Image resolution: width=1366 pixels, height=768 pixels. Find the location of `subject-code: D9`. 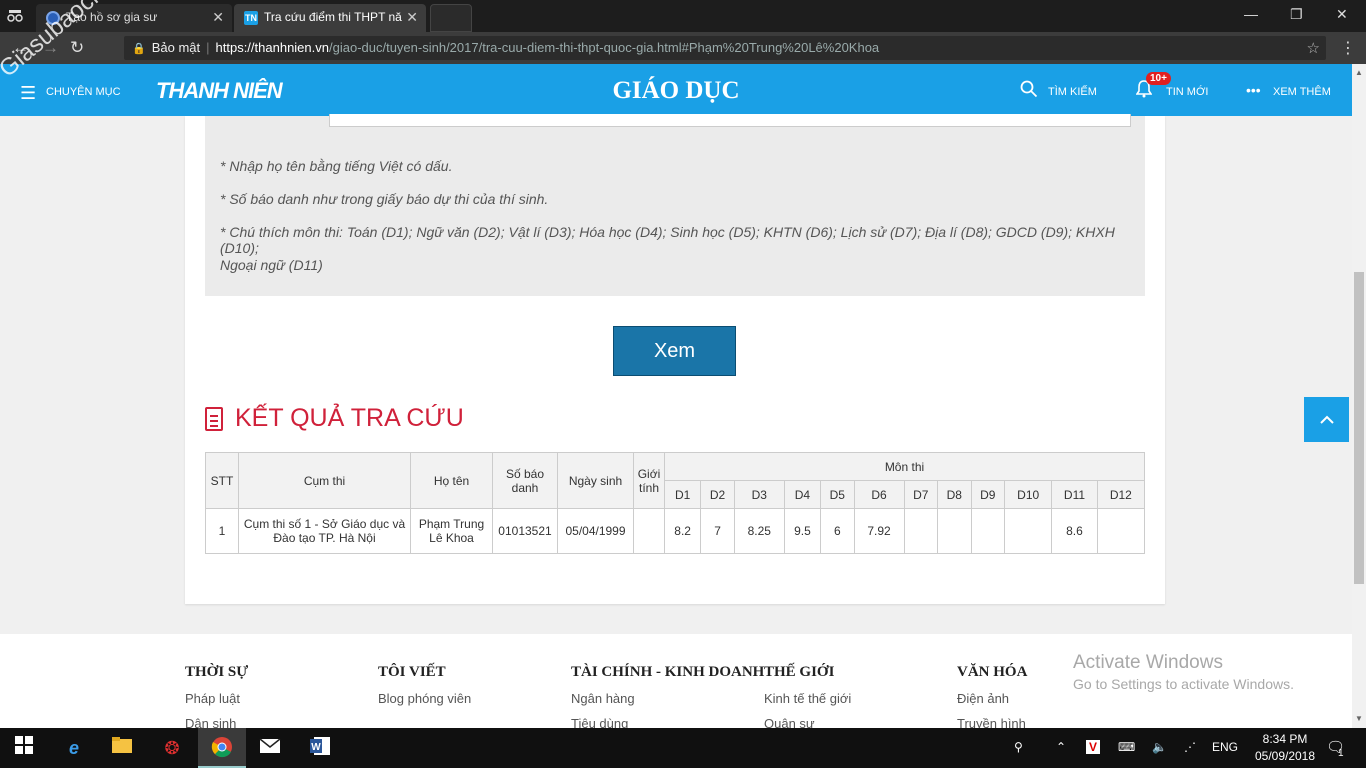

subject-code: D9 is located at coordinates (988, 494).